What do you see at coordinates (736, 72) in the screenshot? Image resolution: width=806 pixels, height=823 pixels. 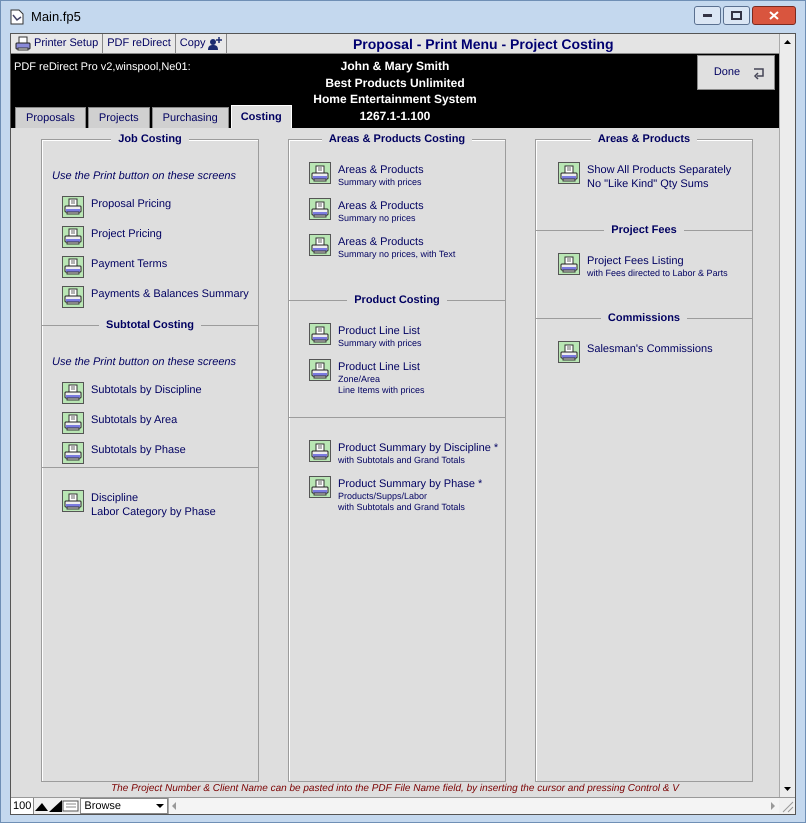 I see `done-button: Done` at bounding box center [736, 72].